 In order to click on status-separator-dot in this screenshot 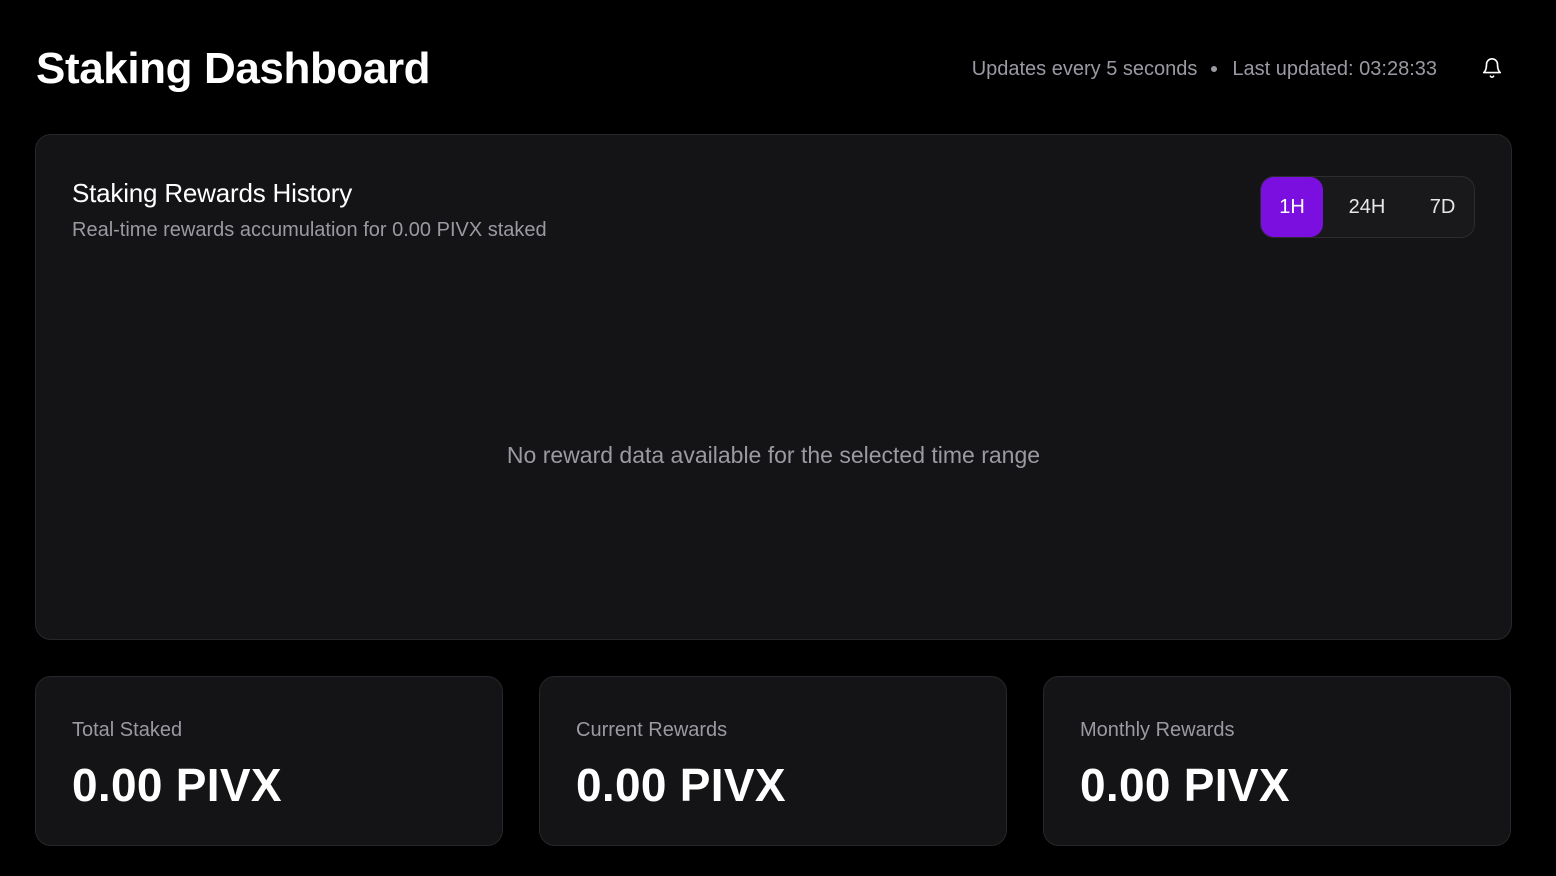, I will do `click(1214, 69)`.